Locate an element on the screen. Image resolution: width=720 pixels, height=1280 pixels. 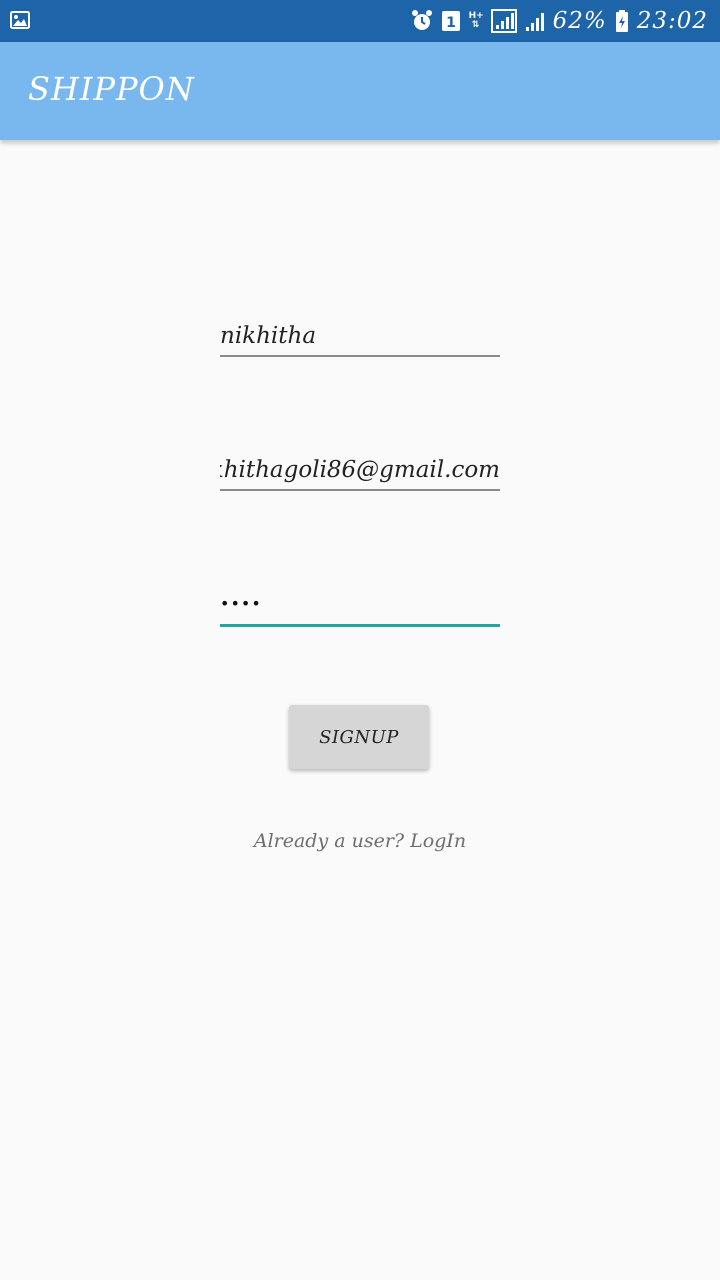
data-arrows-icon: ⇅ is located at coordinates (475, 25).